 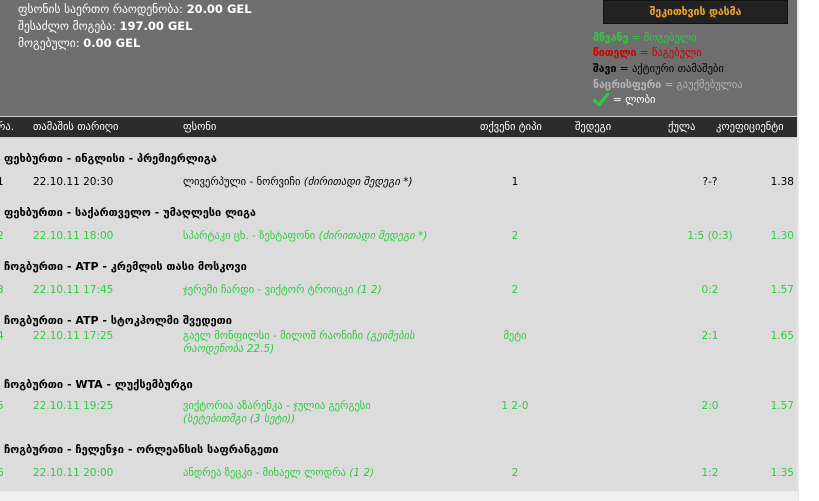 I want to click on row-number: 5, so click(x=2, y=406).